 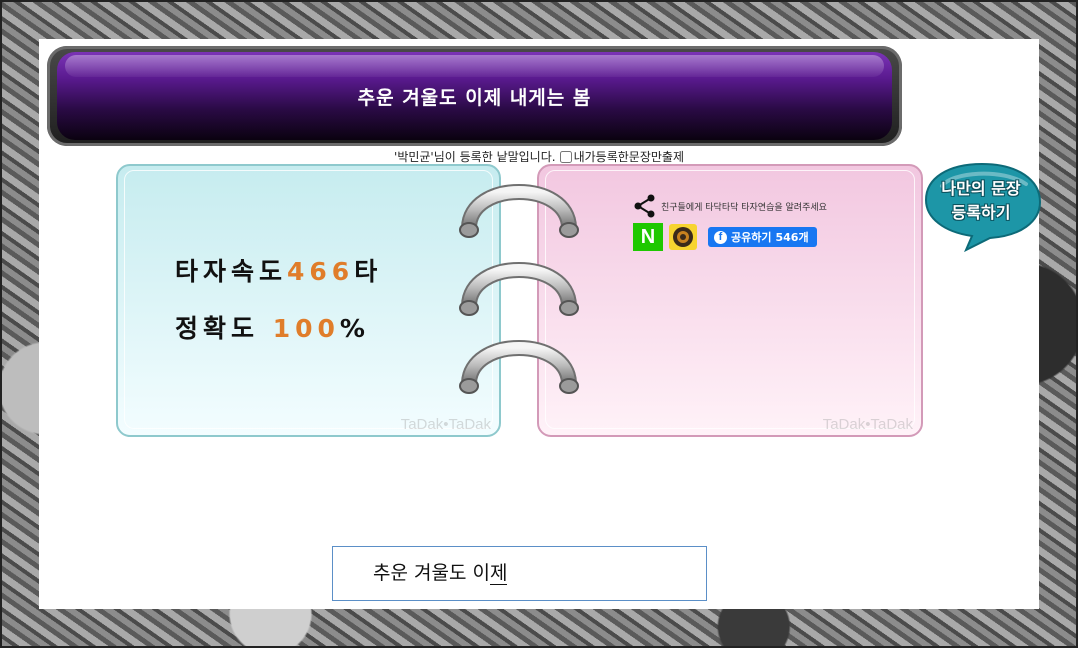 I want to click on accuracy-value: 100, so click(x=306, y=328).